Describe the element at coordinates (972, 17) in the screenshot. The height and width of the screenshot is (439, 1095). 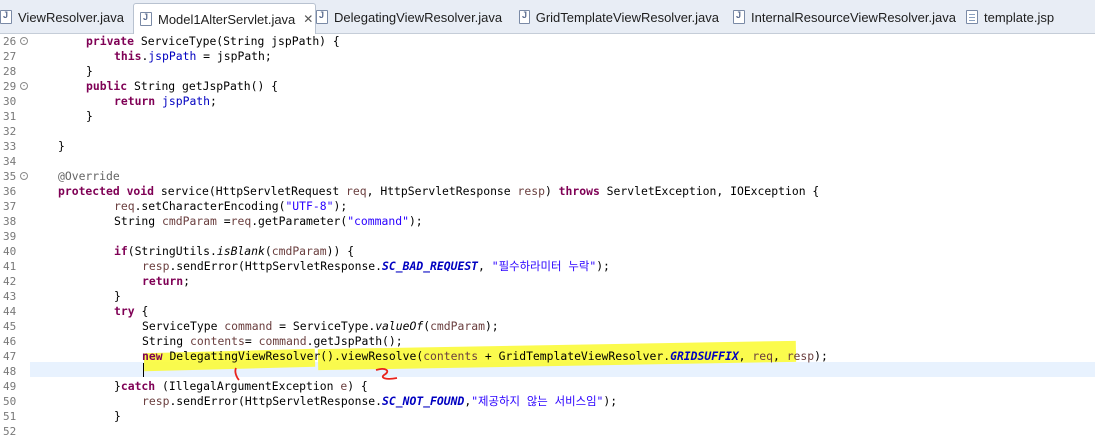
I see `jsp-file-icon` at that location.